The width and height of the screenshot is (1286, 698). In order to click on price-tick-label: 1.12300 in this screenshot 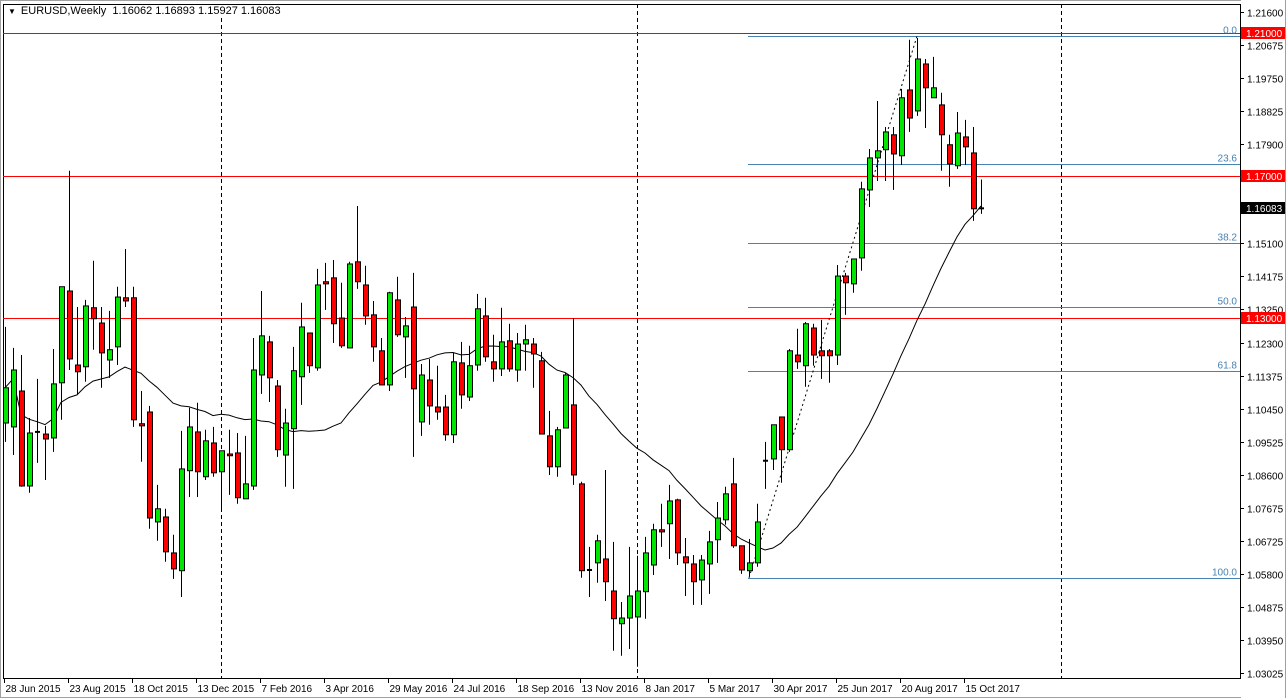, I will do `click(1265, 345)`.